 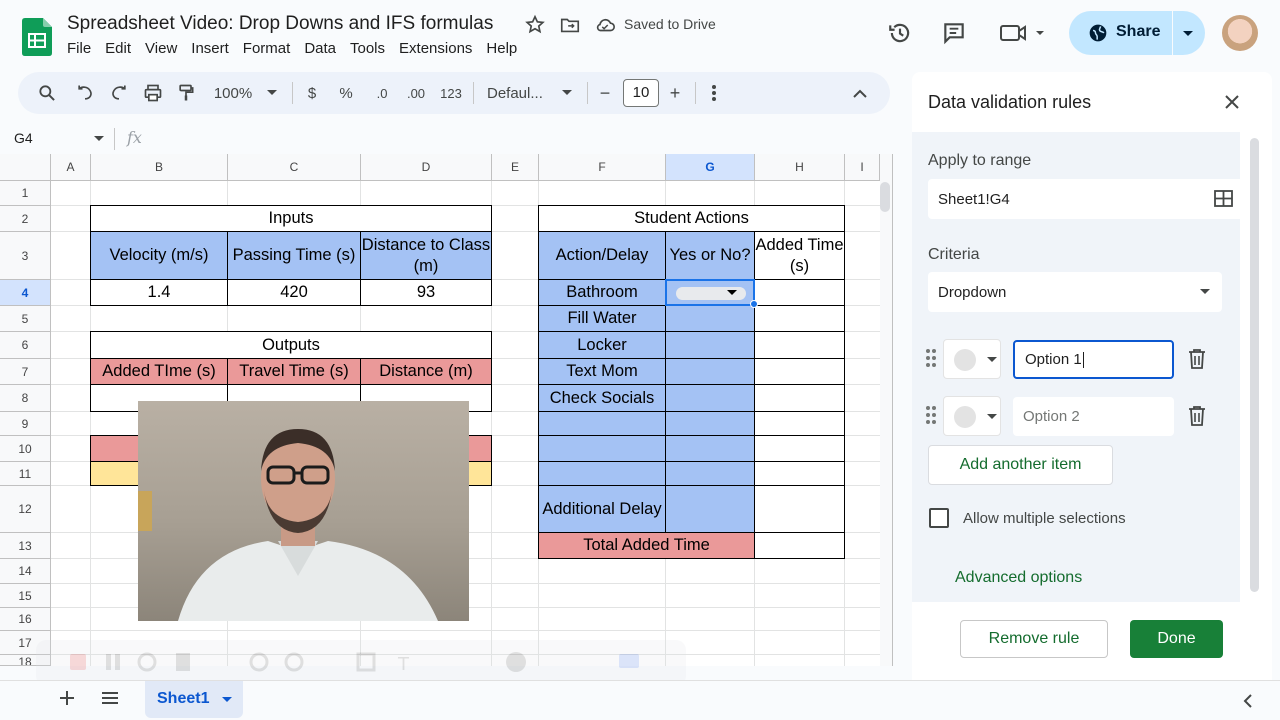 I want to click on velocity-value-cell: 1.4, so click(x=159, y=292).